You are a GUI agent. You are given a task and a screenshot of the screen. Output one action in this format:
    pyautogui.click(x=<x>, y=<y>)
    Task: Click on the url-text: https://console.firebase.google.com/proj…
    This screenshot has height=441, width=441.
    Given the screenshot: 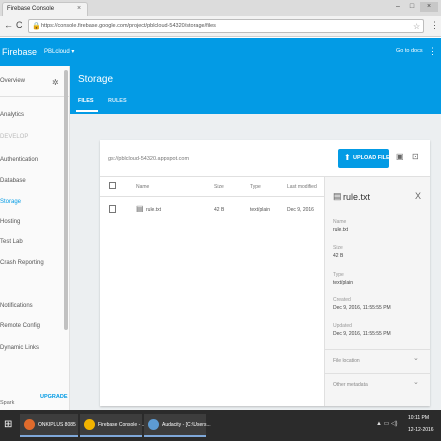 What is the action you would take?
    pyautogui.click(x=128, y=26)
    